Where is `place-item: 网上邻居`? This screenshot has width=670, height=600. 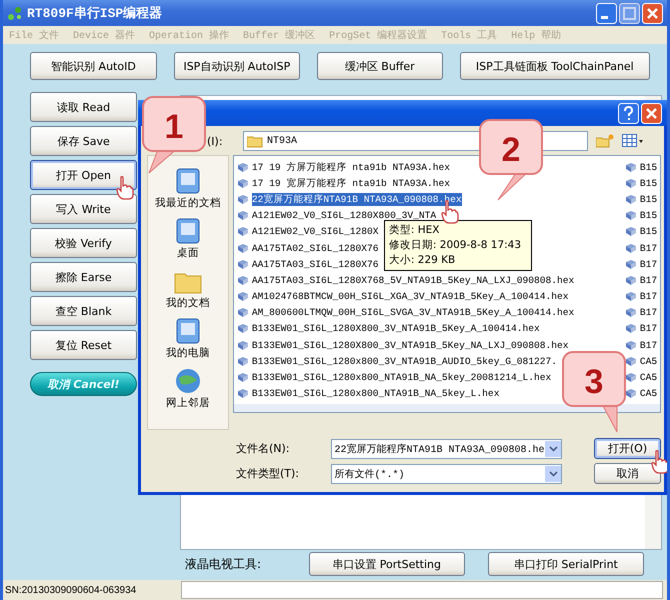 place-item: 网上邻居 is located at coordinates (188, 388).